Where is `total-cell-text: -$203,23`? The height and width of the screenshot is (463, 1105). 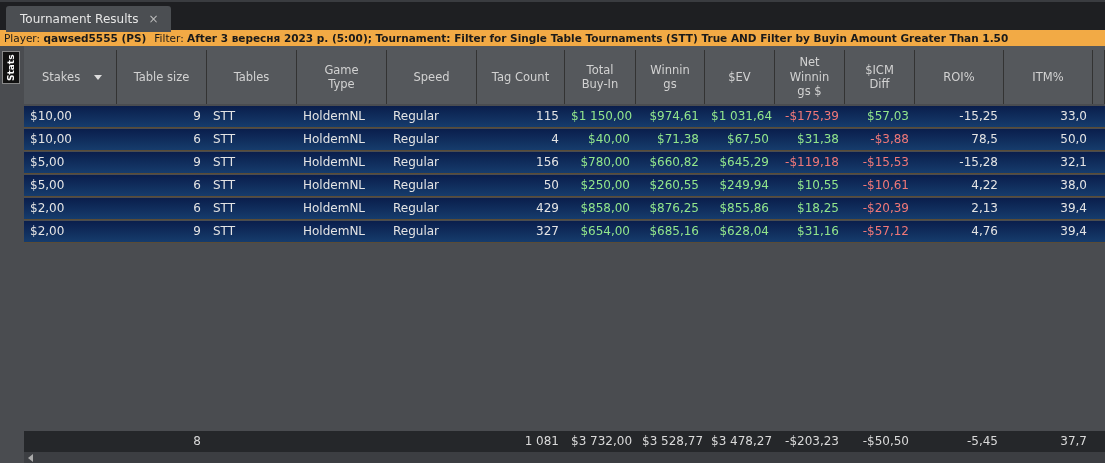 total-cell-text: -$203,23 is located at coordinates (812, 441).